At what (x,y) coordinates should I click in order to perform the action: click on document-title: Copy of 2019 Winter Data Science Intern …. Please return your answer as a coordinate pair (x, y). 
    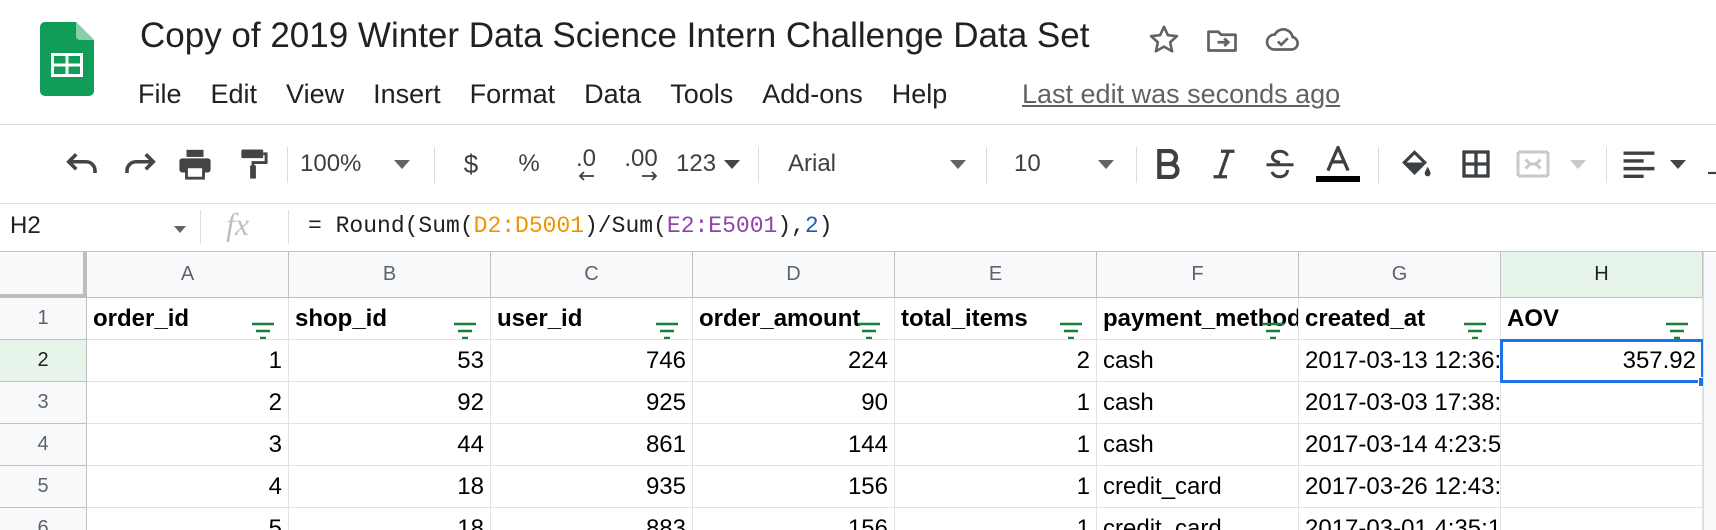
    Looking at the image, I should click on (614, 36).